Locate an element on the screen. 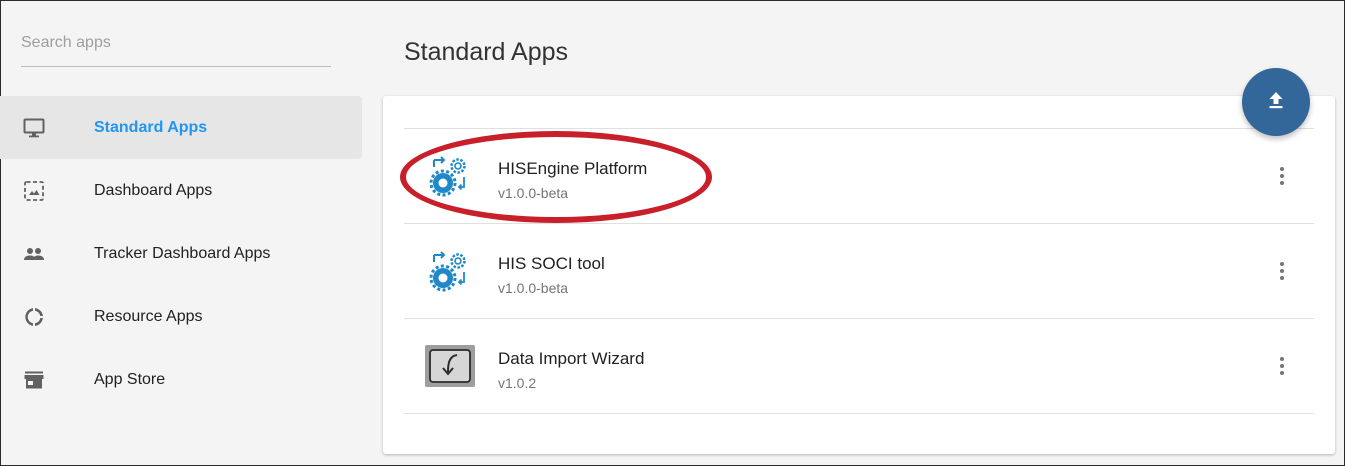 The width and height of the screenshot is (1345, 466). sidebar-item-label: App Store is located at coordinates (130, 379).